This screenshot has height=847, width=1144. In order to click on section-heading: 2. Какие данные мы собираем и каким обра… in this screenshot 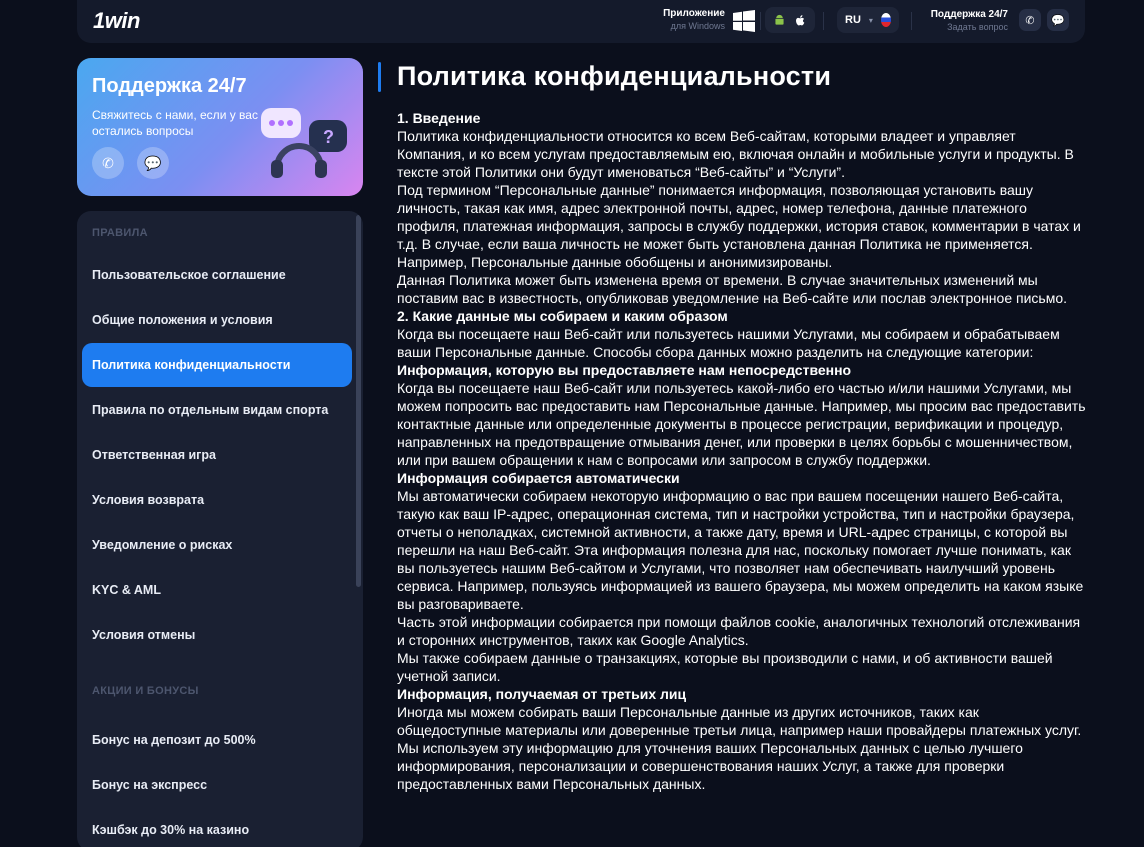, I will do `click(562, 316)`.